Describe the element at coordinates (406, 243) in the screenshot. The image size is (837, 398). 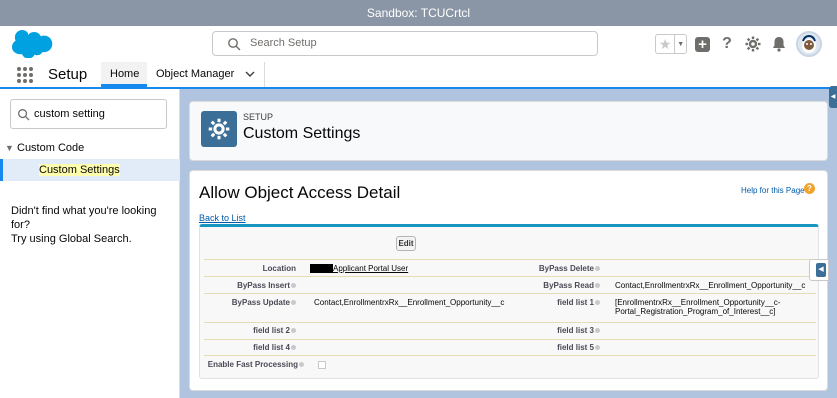
I see `edit-button: Edit` at that location.